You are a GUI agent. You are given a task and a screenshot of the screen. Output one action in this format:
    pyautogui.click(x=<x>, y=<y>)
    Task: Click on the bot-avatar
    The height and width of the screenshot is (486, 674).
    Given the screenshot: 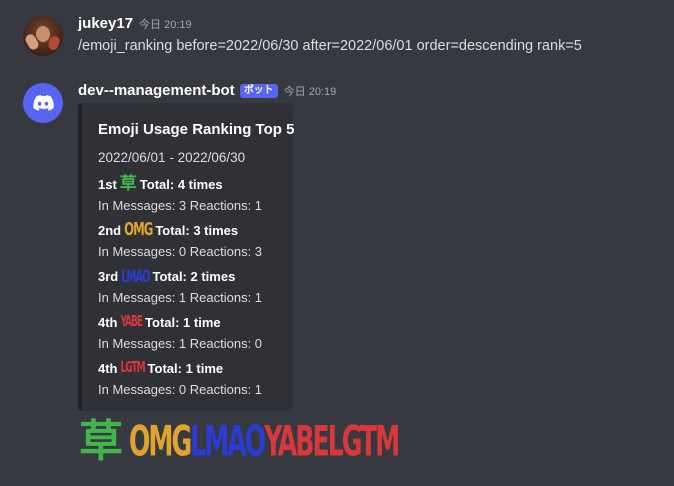 What is the action you would take?
    pyautogui.click(x=43, y=103)
    